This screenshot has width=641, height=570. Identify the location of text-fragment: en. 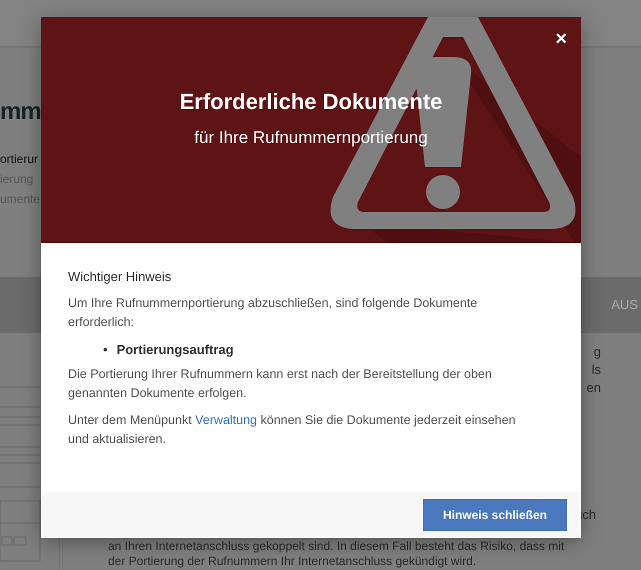
(593, 388).